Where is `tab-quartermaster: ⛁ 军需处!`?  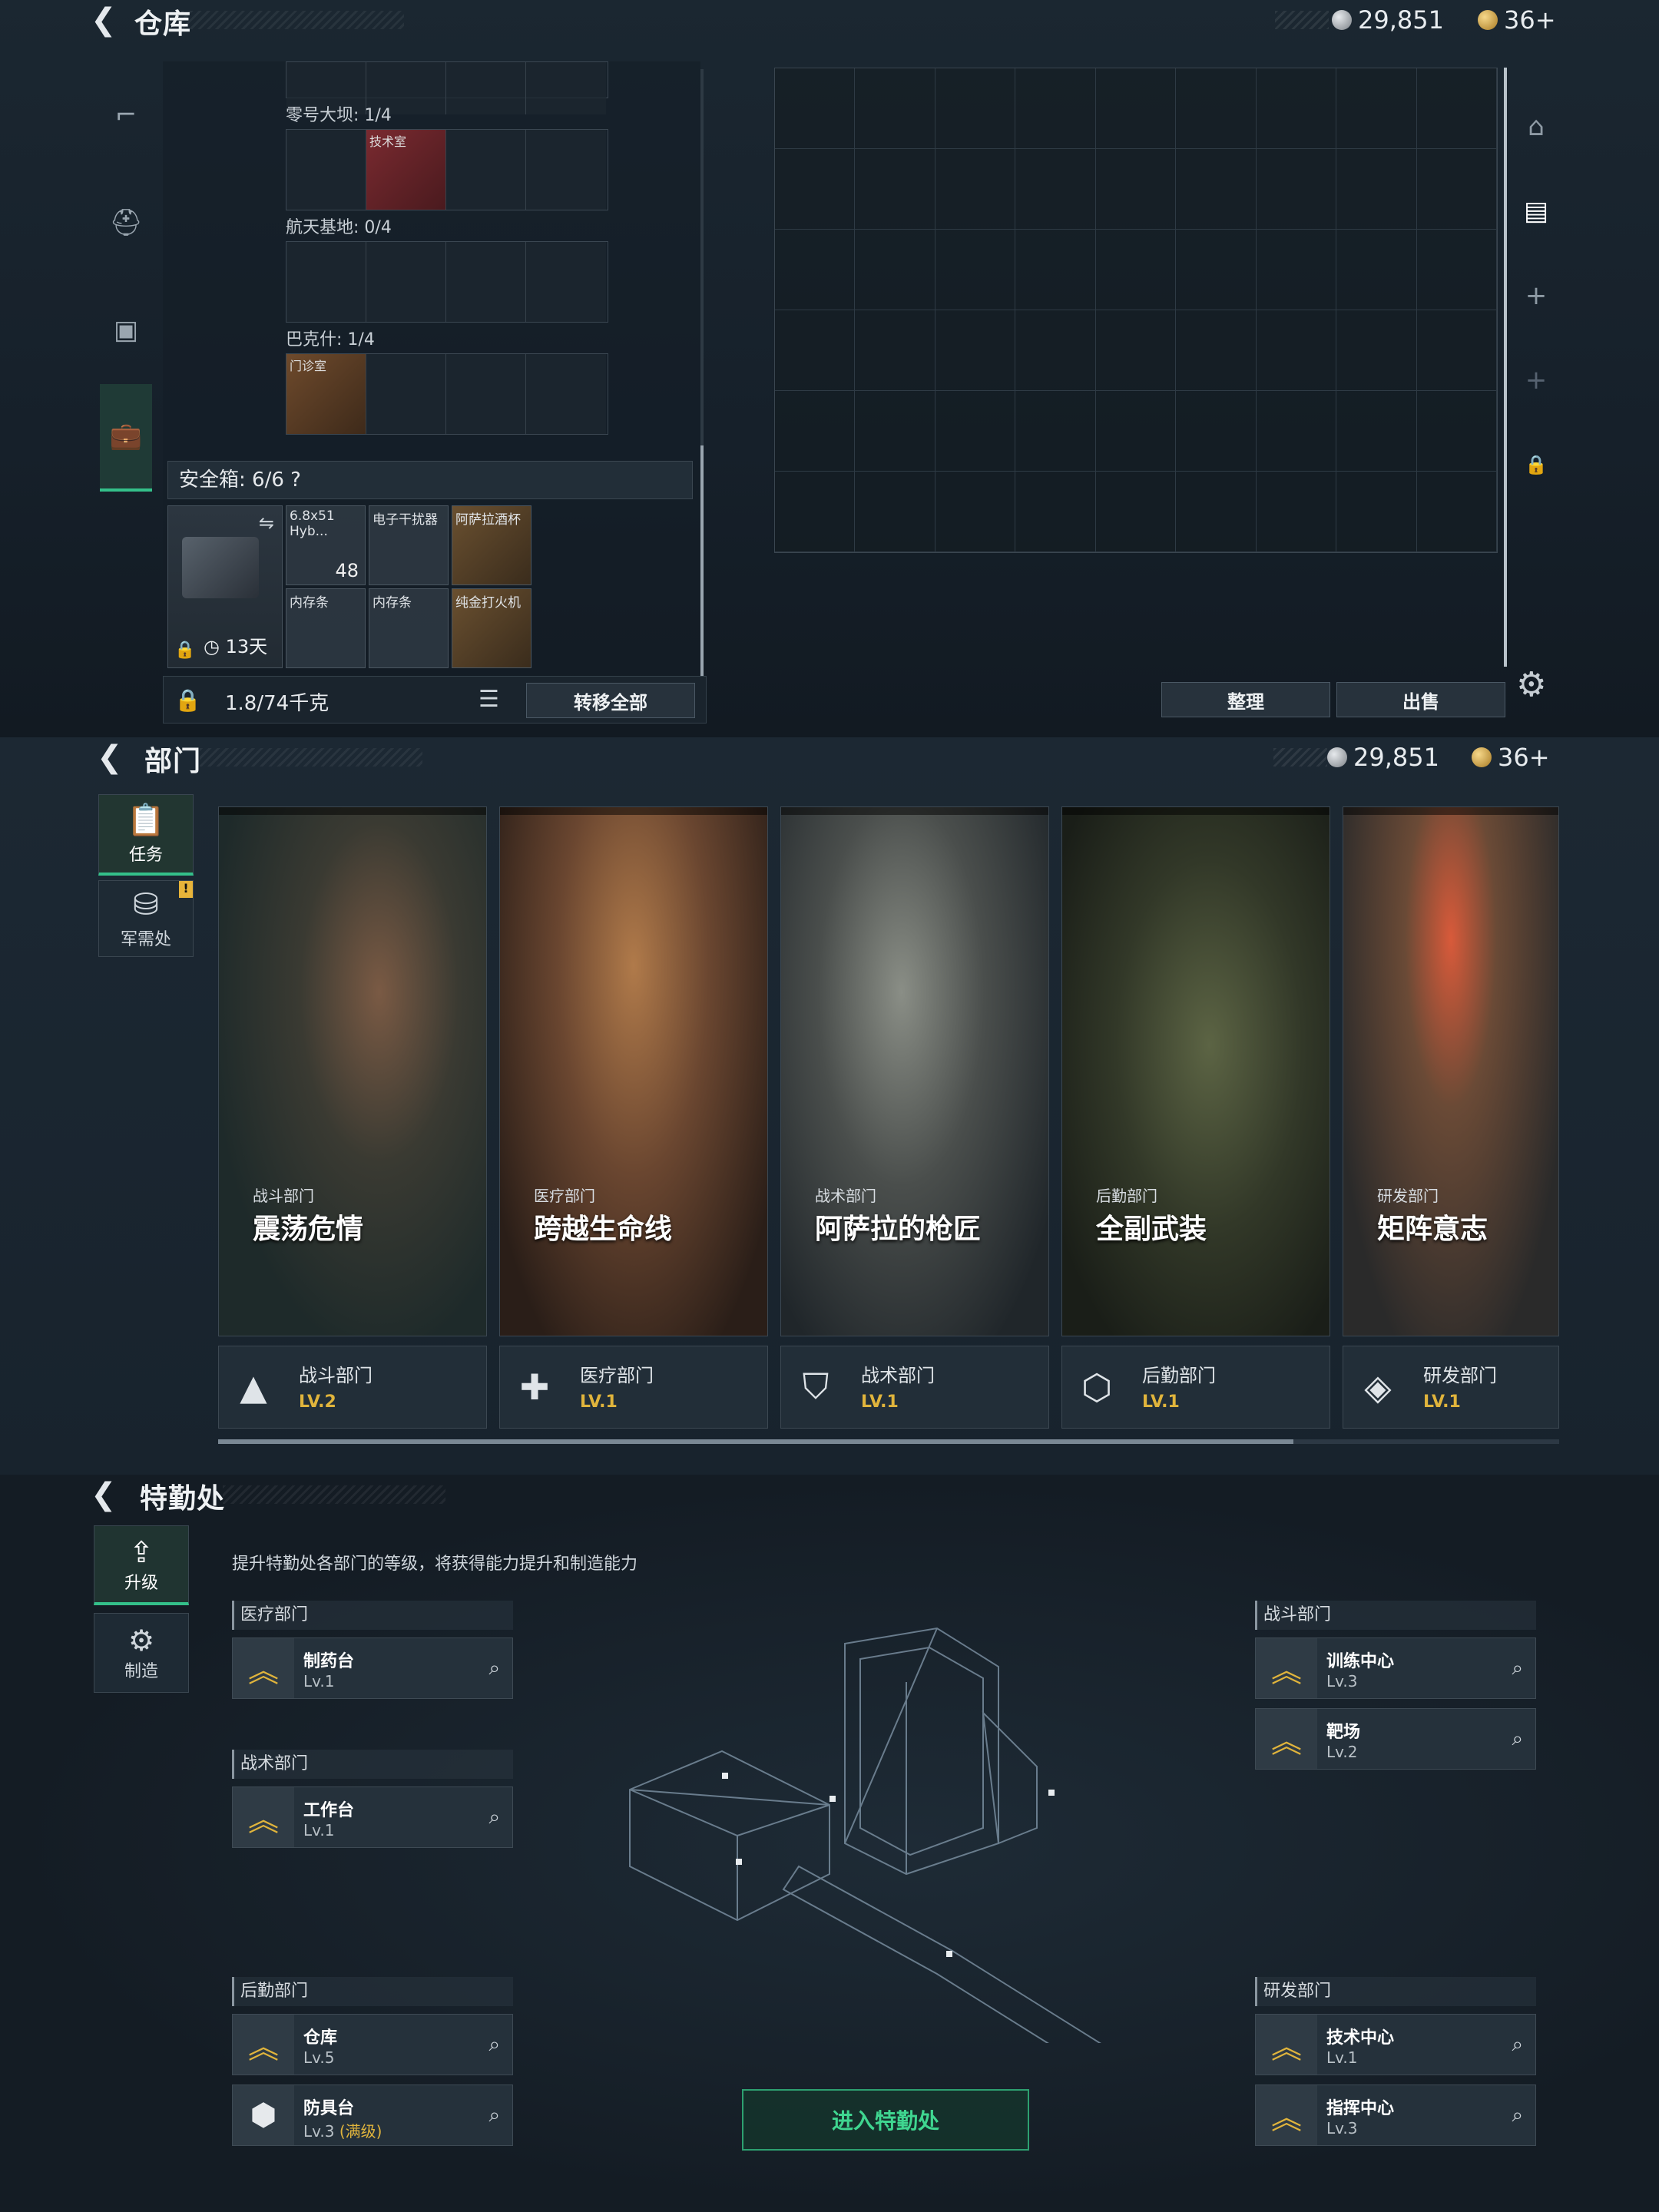 tab-quartermaster: ⛁ 军需处! is located at coordinates (146, 918).